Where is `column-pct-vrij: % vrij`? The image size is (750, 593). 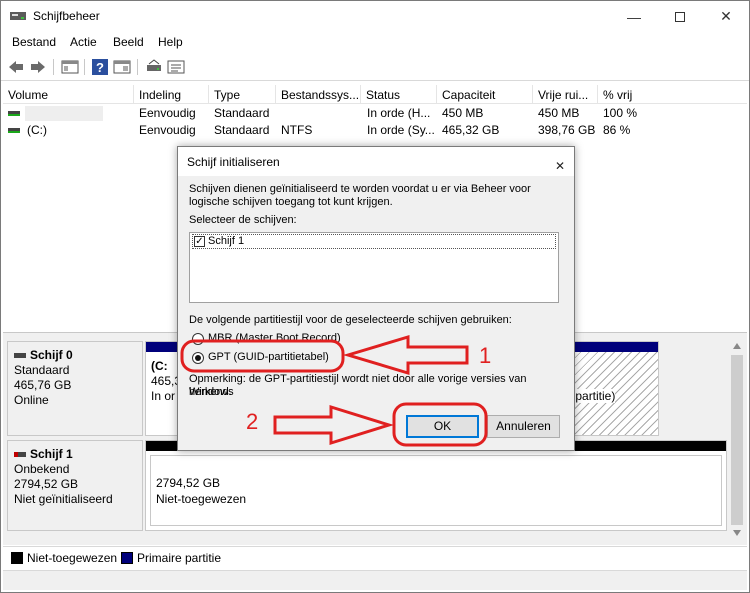 column-pct-vrij: % vrij is located at coordinates (672, 94).